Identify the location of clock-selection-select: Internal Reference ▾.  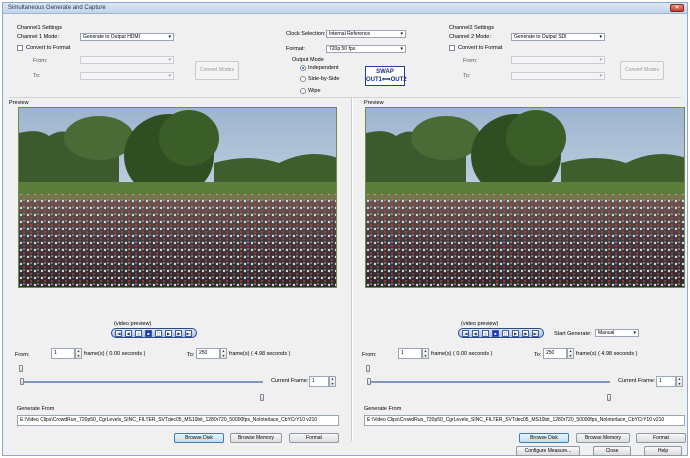
(366, 34).